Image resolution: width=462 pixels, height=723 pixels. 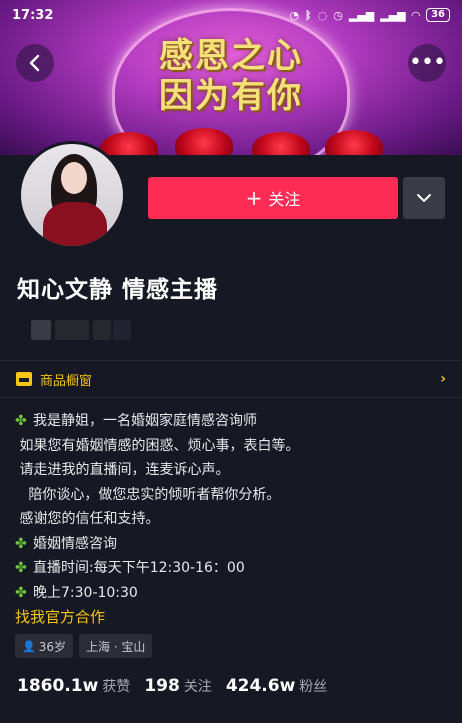 What do you see at coordinates (24, 379) in the screenshot?
I see `shop-icon` at bounding box center [24, 379].